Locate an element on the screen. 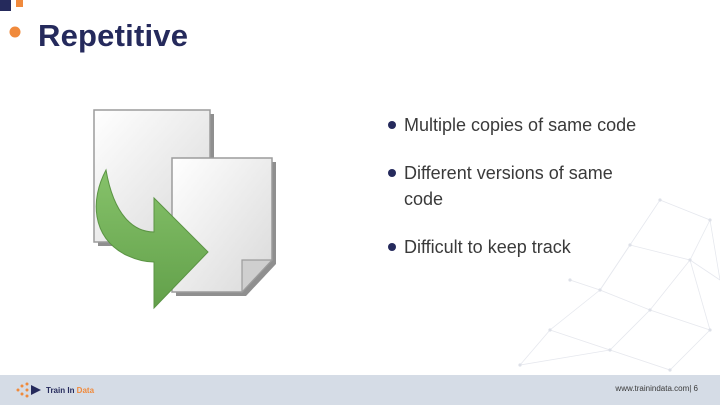  copy-documents-icon is located at coordinates (184, 209).